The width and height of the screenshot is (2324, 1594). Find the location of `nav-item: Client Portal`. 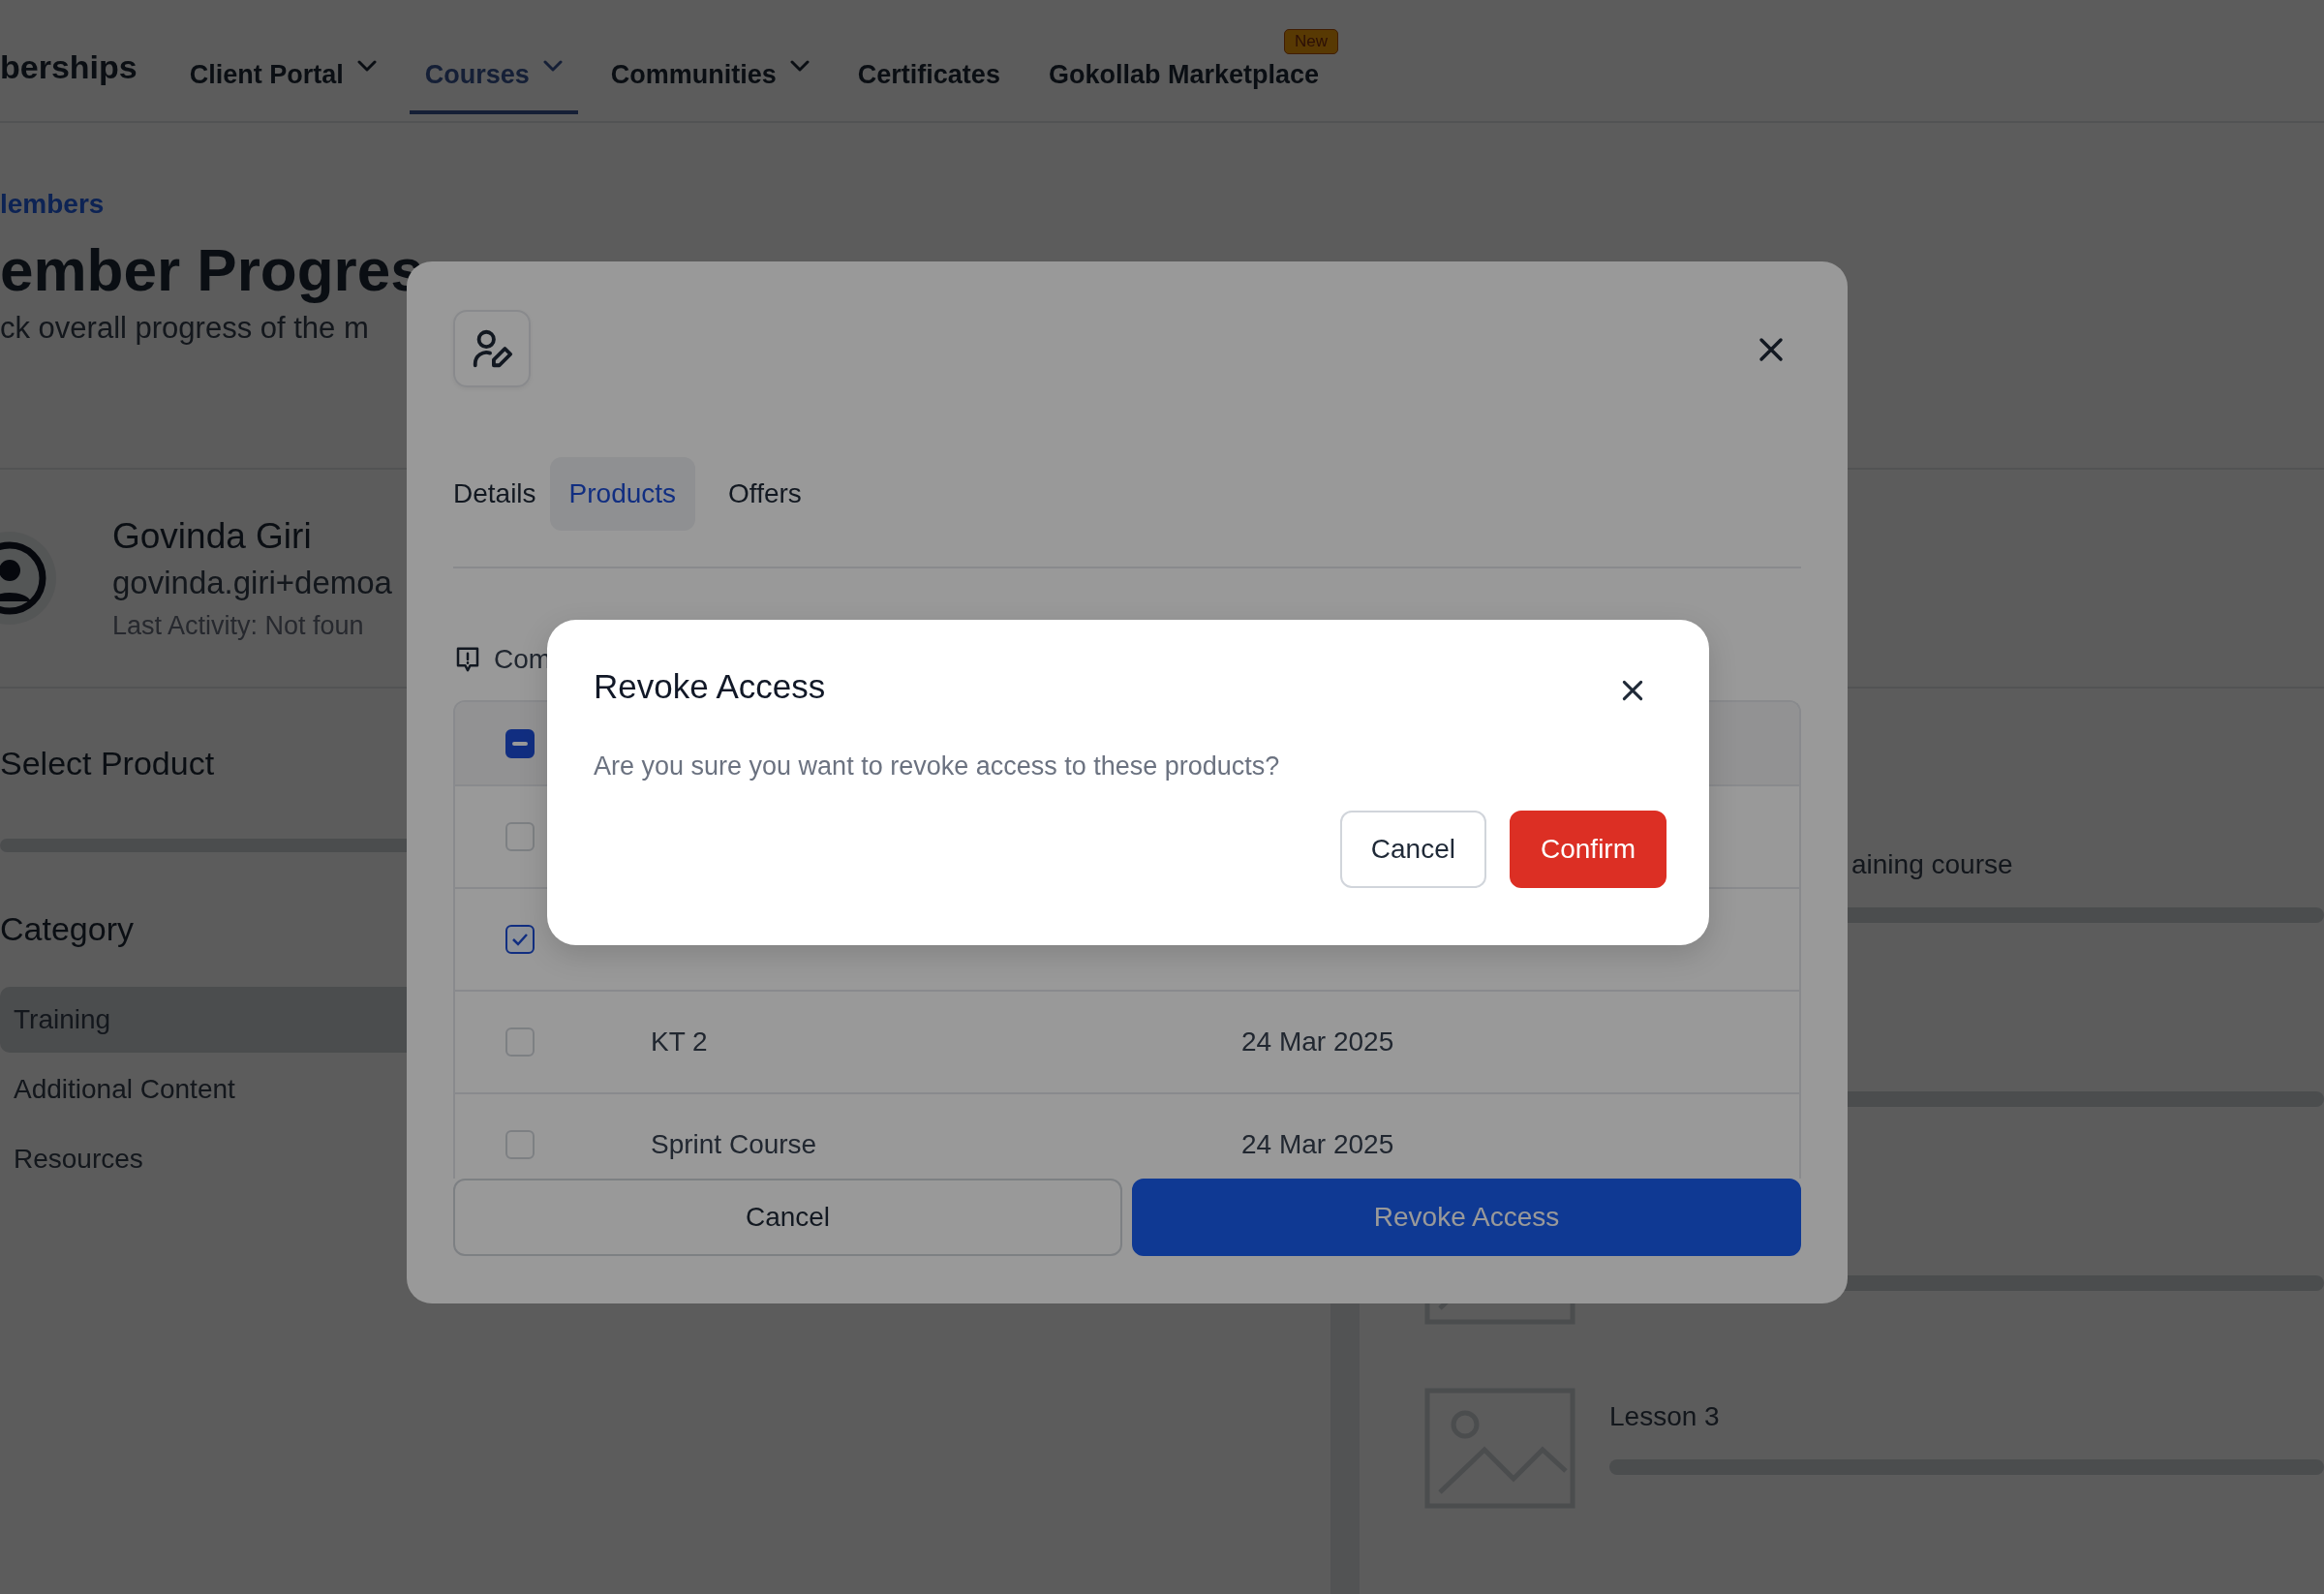

nav-item: Client Portal is located at coordinates (283, 86).